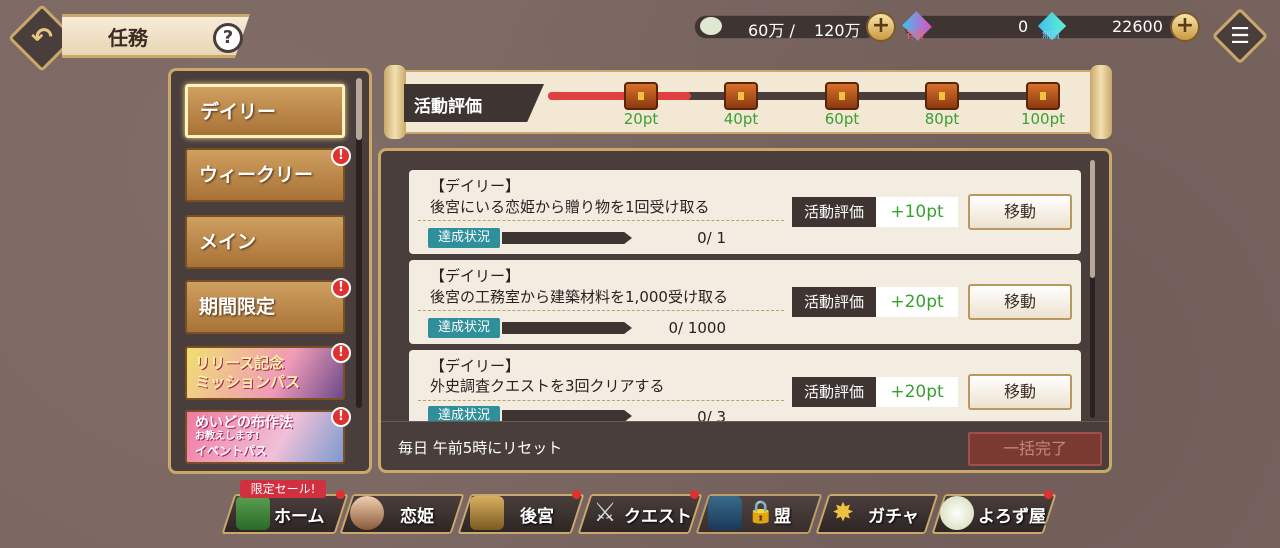  I want to click on tab-daily: デイリー, so click(265, 111).